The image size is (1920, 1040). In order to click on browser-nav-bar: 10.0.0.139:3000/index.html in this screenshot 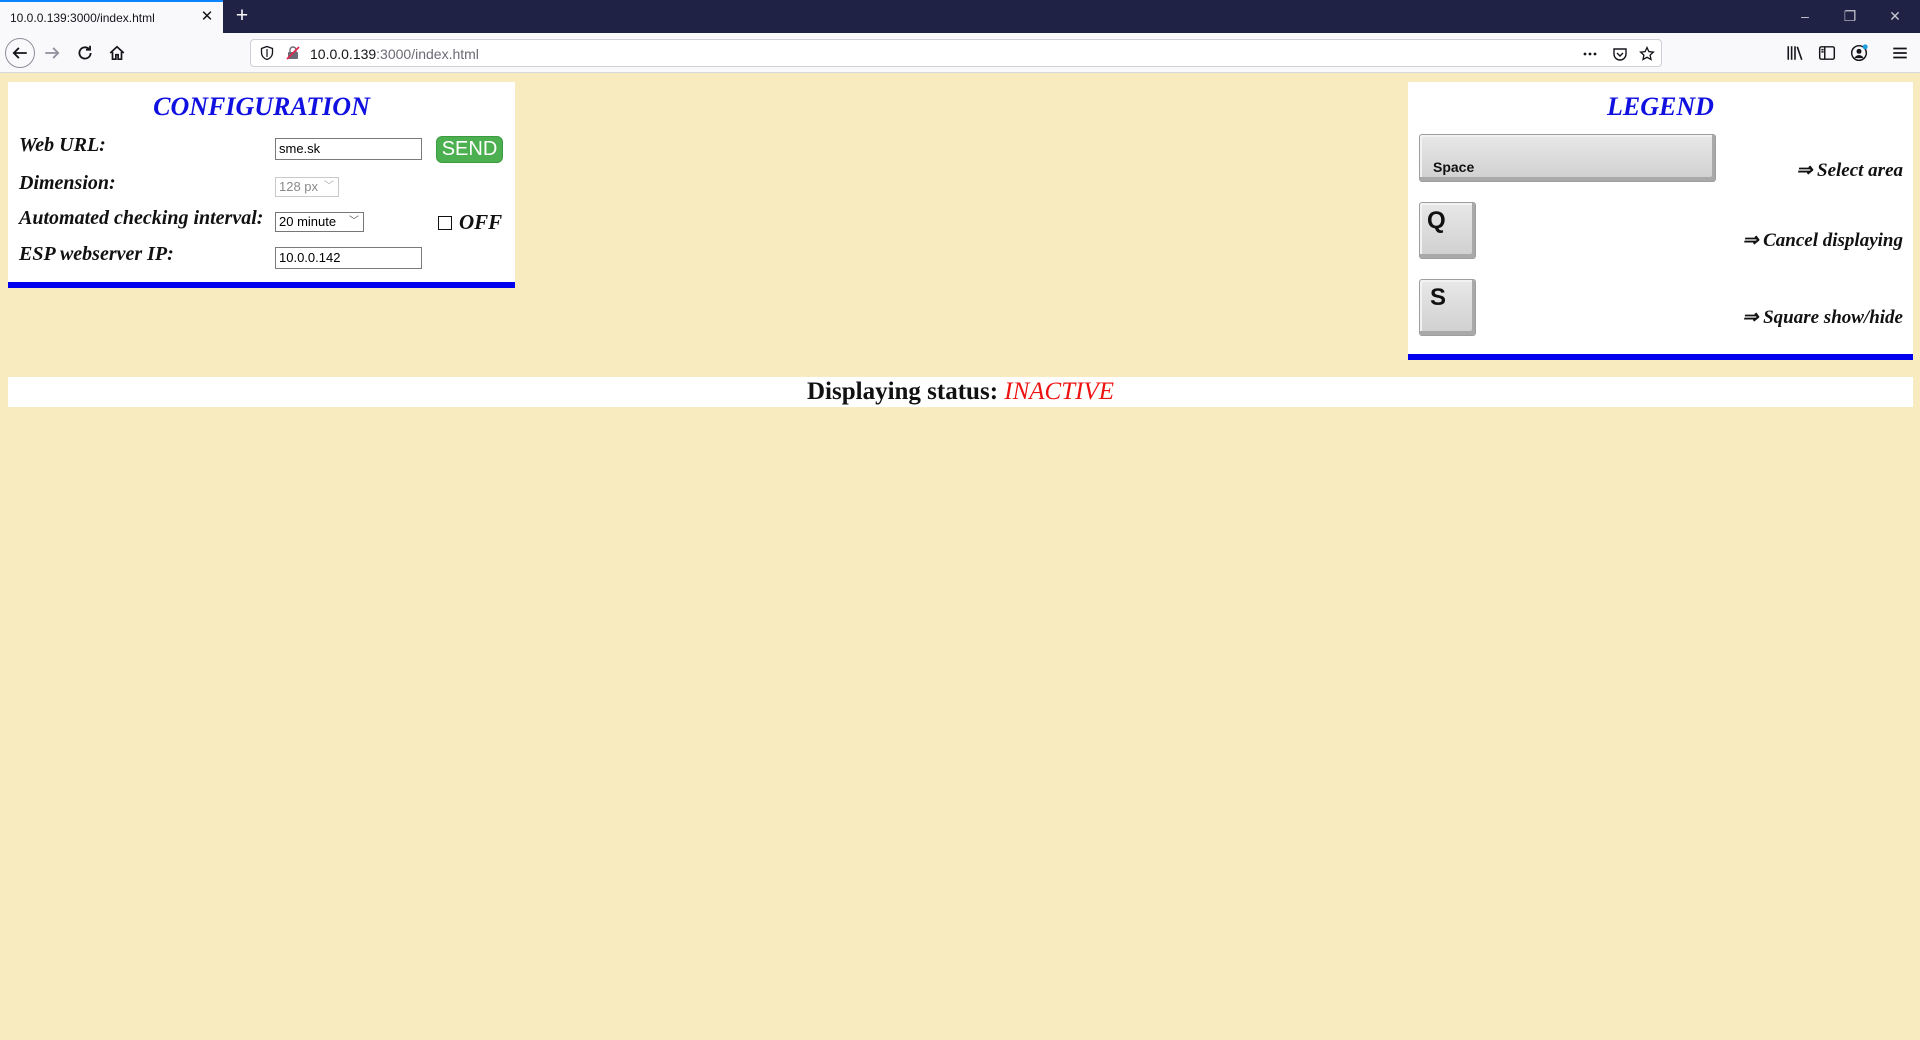, I will do `click(960, 53)`.